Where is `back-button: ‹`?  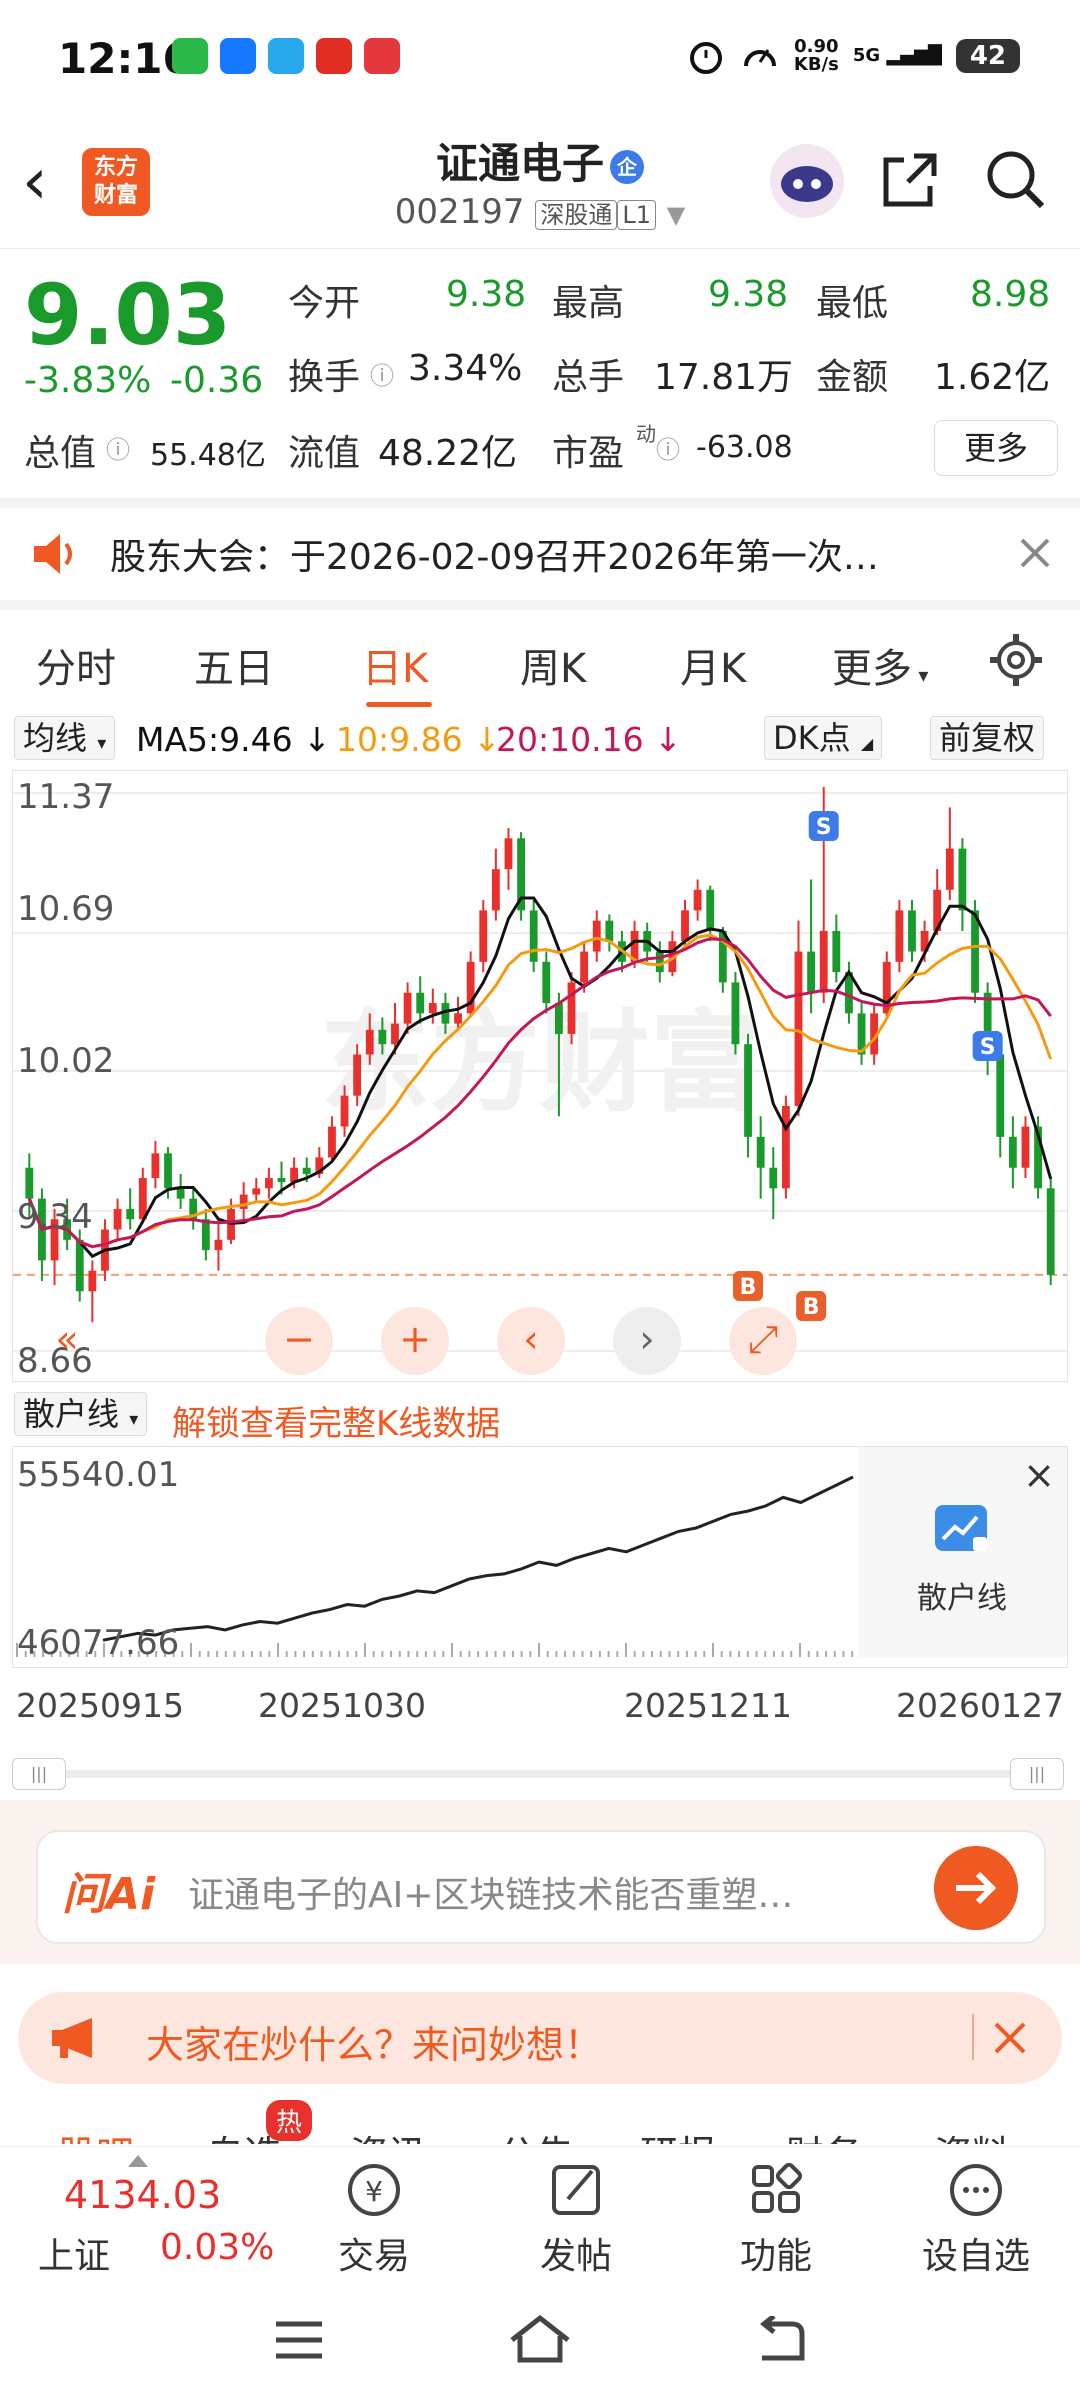 back-button: ‹ is located at coordinates (35, 182).